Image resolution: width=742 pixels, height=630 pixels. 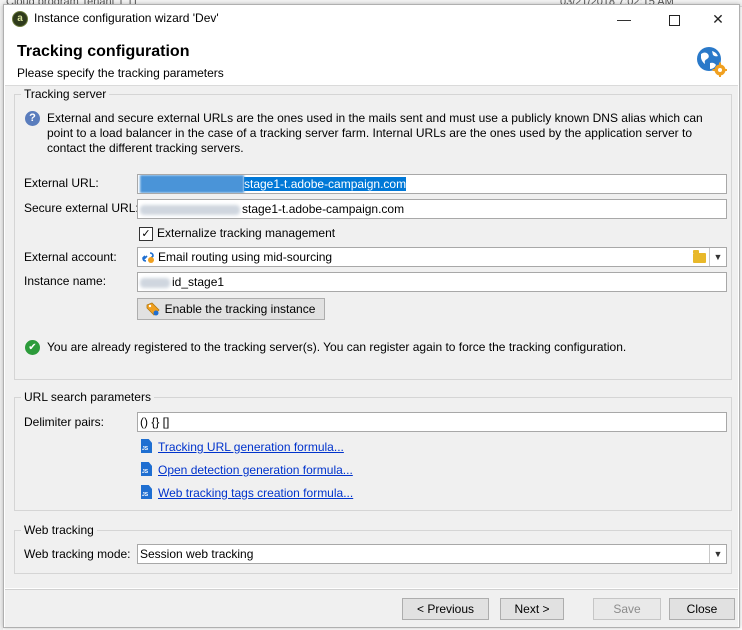 What do you see at coordinates (64, 422) in the screenshot?
I see `delimiter-pairs-label: Delimiter pairs:` at bounding box center [64, 422].